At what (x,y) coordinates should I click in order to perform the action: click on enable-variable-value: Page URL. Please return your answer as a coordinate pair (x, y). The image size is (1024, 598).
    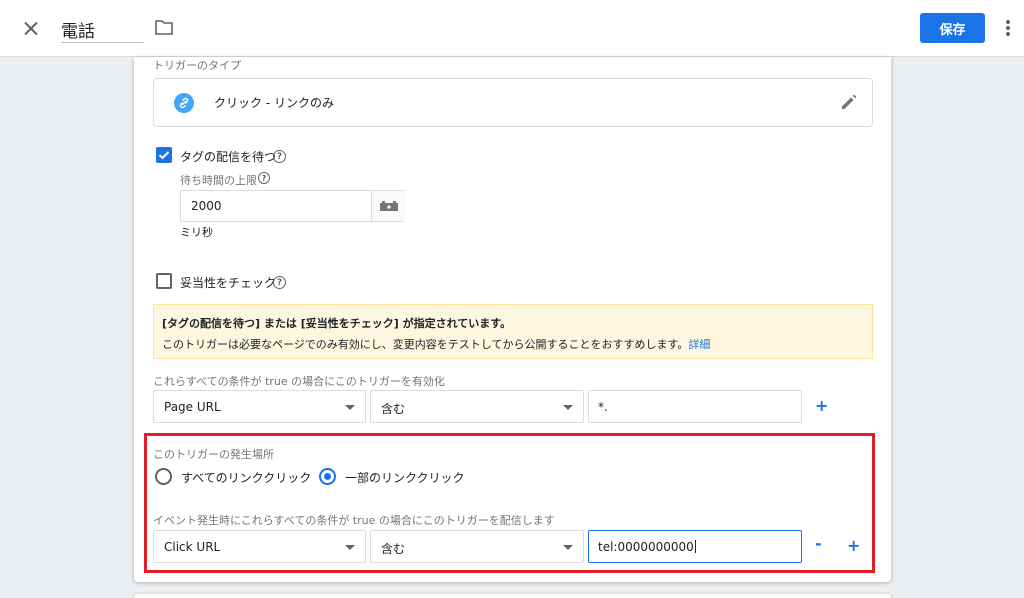
    Looking at the image, I should click on (192, 407).